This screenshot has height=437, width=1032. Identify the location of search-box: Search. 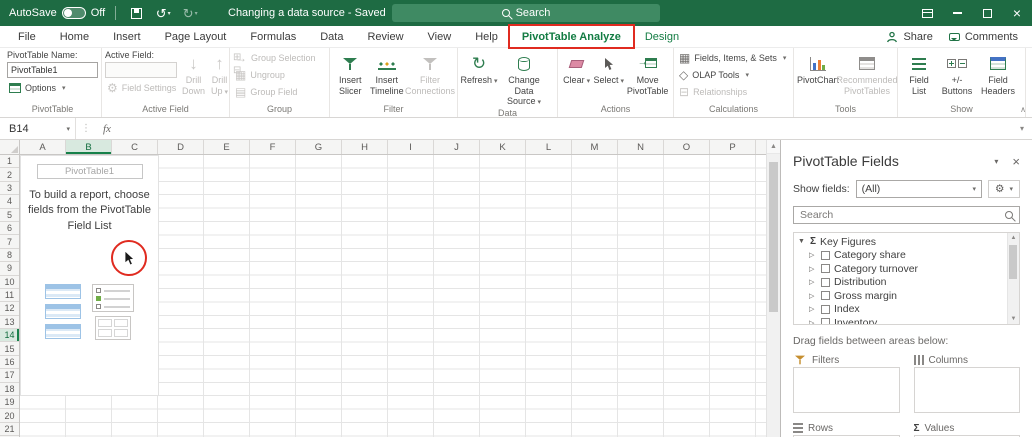
(526, 13).